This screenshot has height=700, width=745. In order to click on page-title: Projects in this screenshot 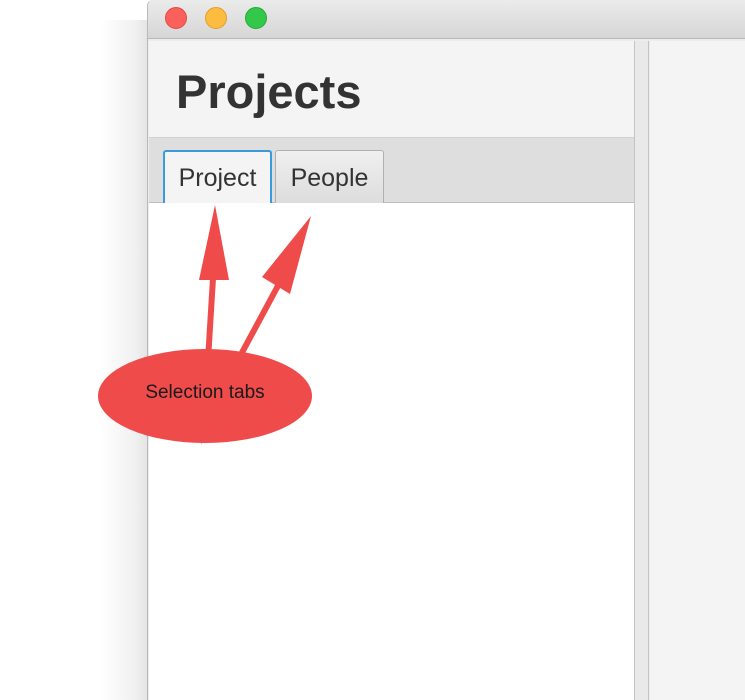, I will do `click(269, 91)`.